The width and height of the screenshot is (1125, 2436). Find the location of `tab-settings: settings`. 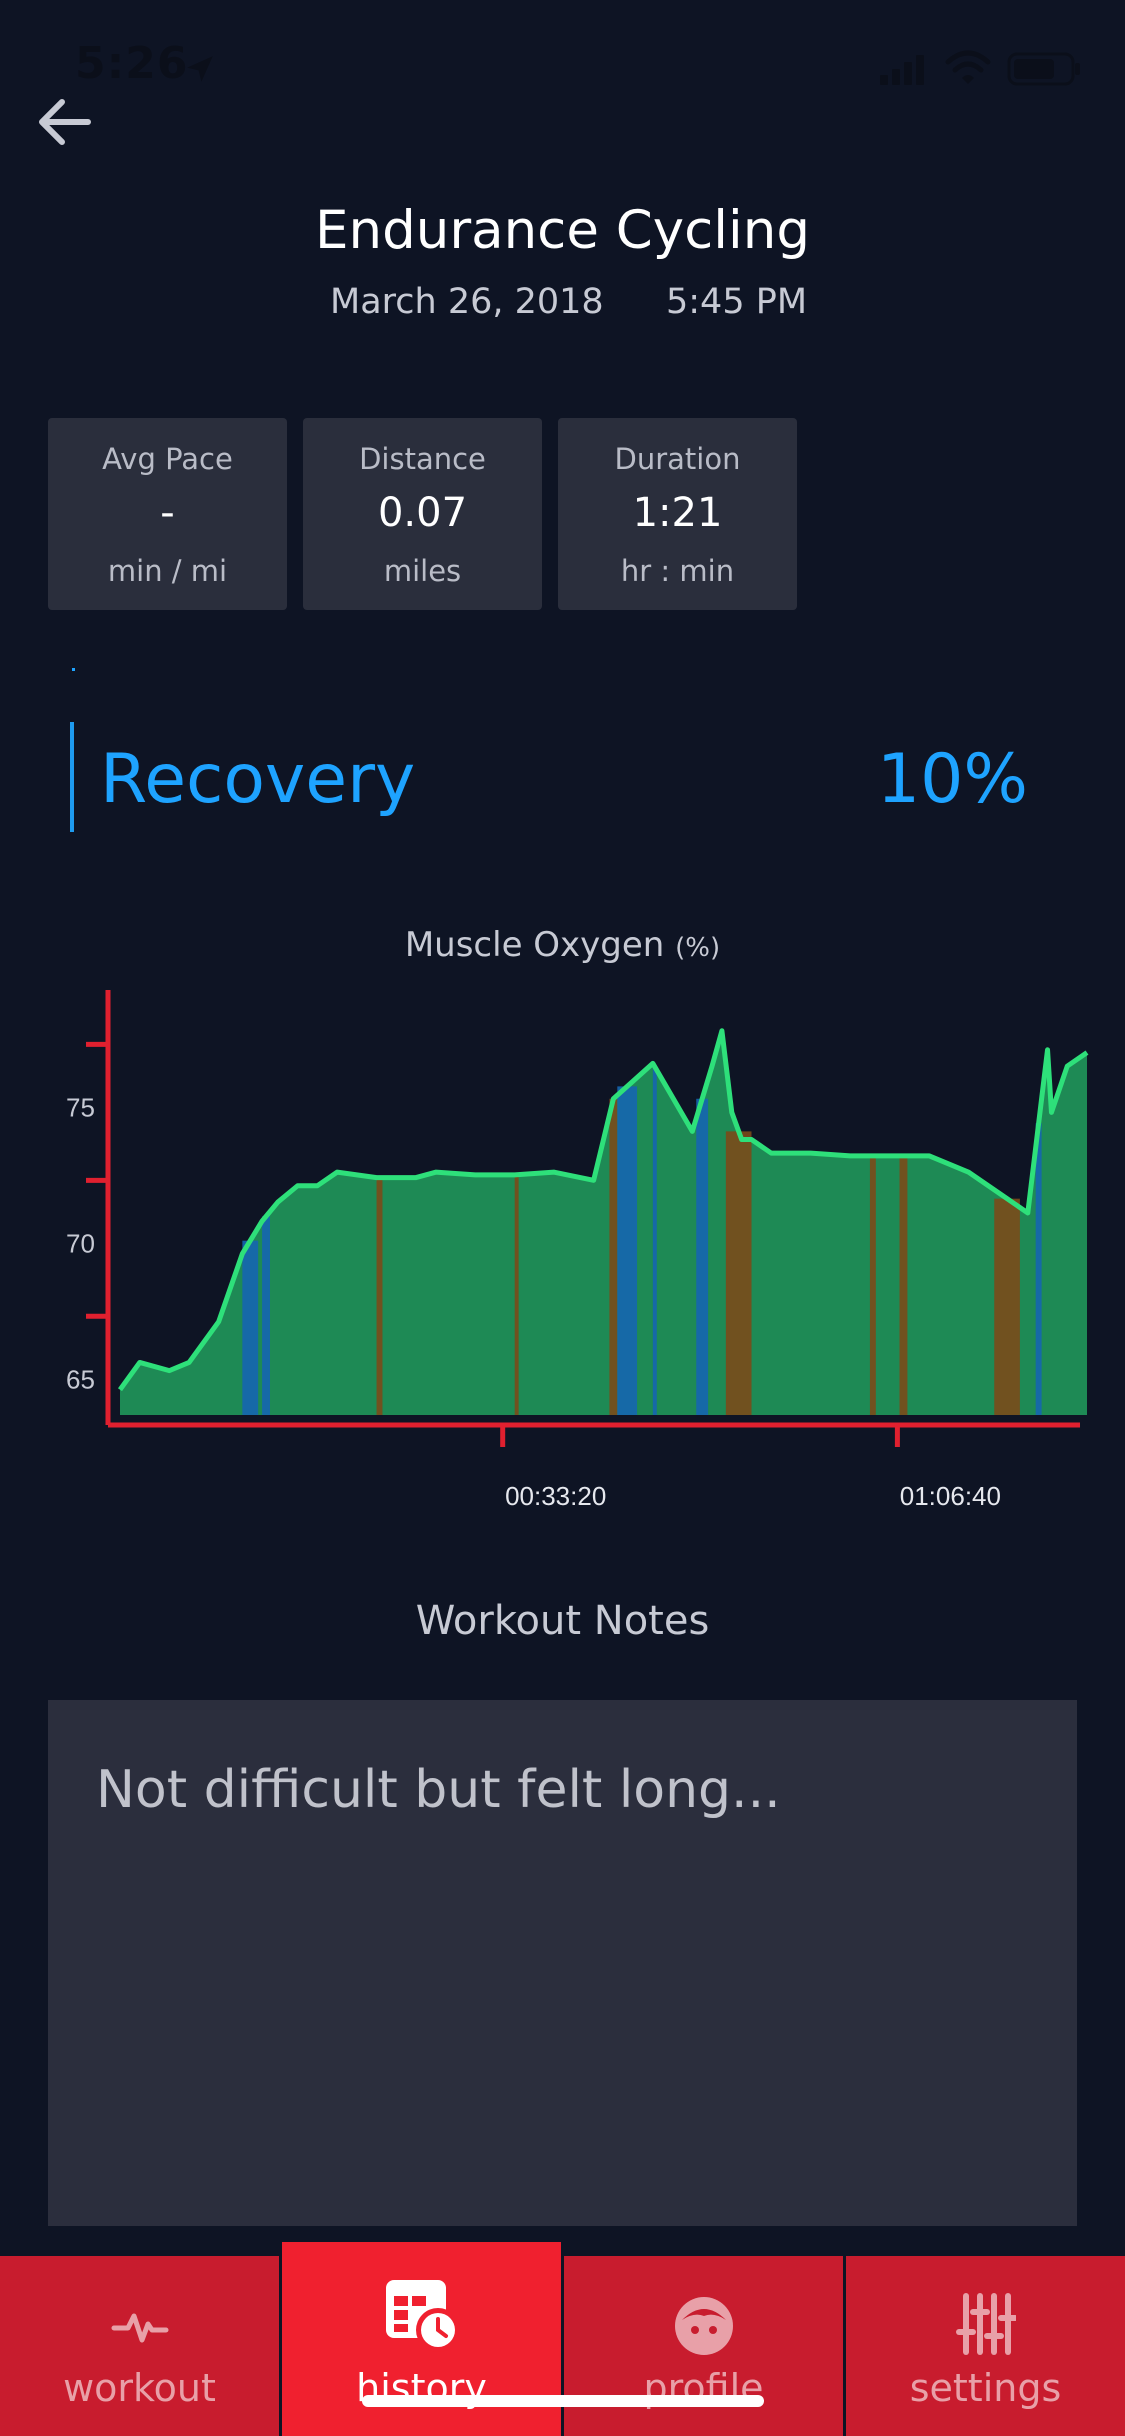

tab-settings: settings is located at coordinates (985, 2346).